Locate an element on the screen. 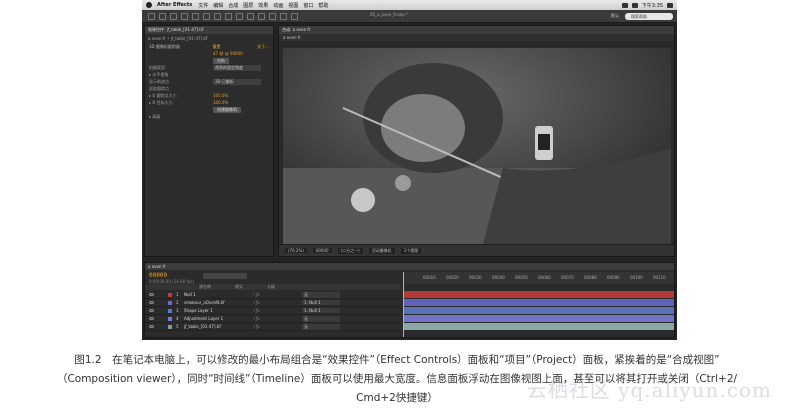  menu-help: 帮助 is located at coordinates (323, 5).